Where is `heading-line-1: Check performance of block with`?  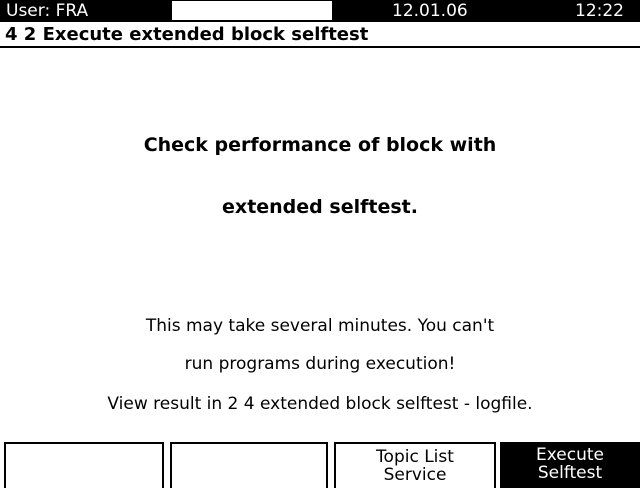 heading-line-1: Check performance of block with is located at coordinates (320, 145).